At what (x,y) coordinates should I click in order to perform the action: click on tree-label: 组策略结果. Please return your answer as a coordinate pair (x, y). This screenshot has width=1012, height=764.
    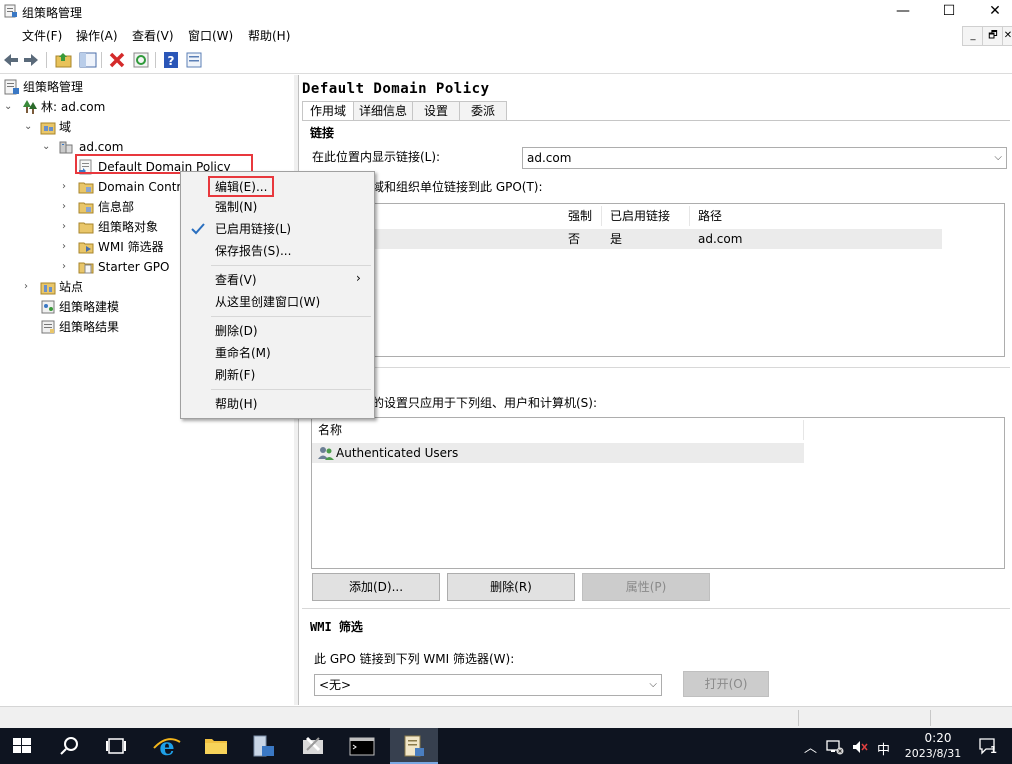
    Looking at the image, I should click on (89, 327).